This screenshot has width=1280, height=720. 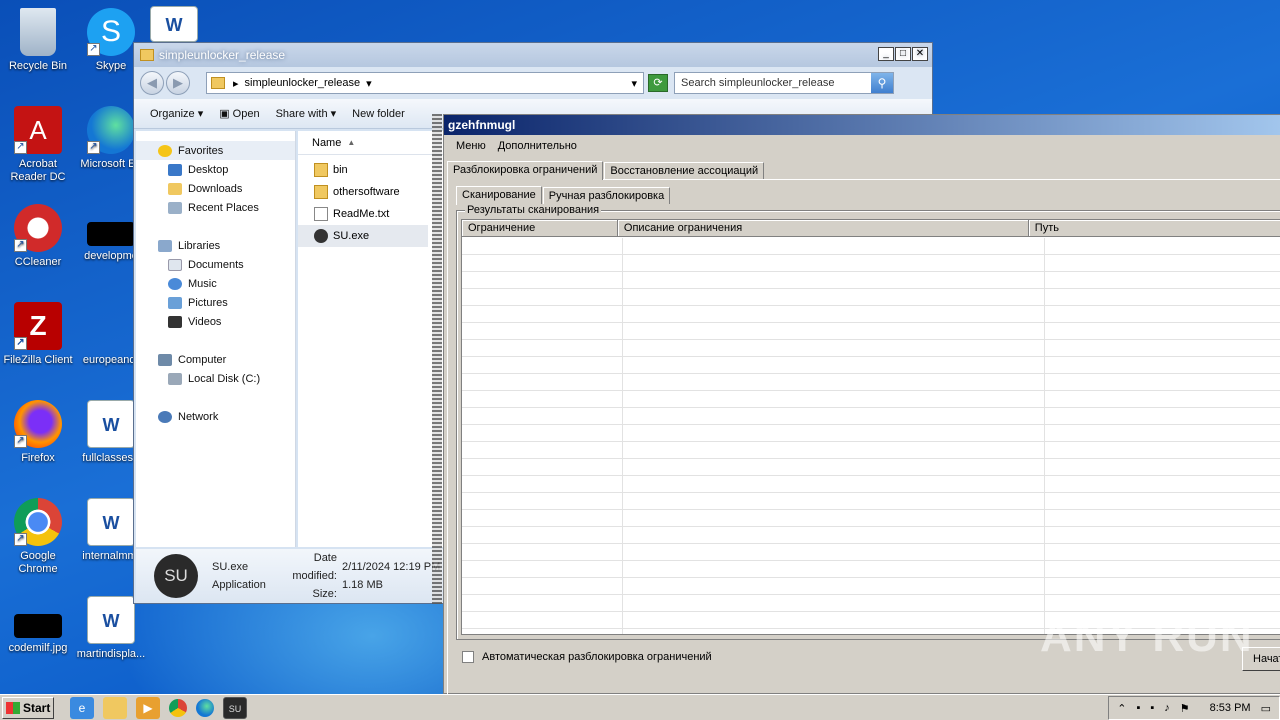 What do you see at coordinates (499, 195) in the screenshot?
I see `tab-scan: Сканирование` at bounding box center [499, 195].